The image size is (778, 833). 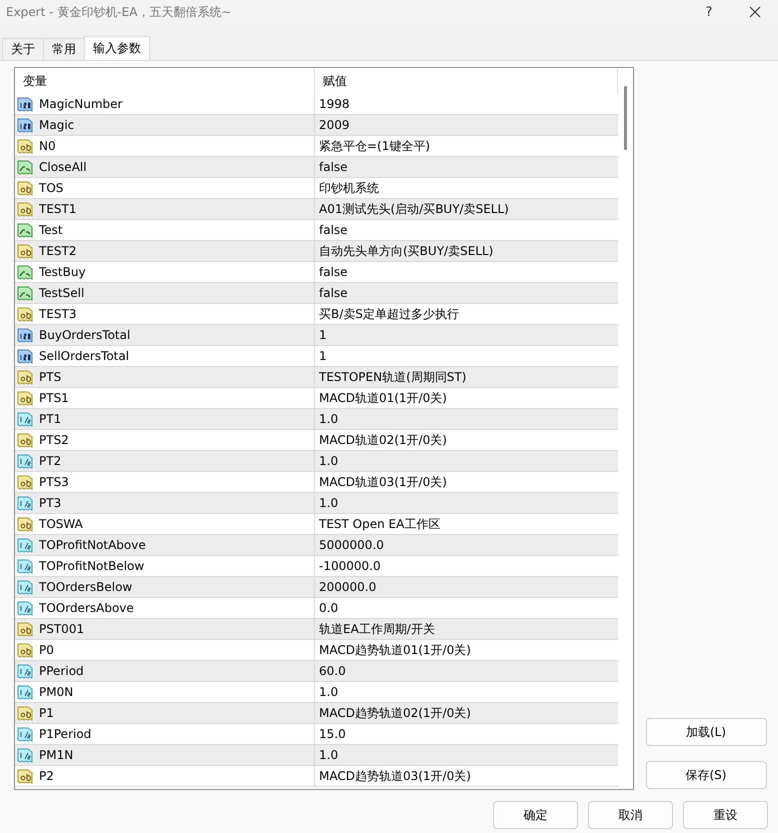 I want to click on parameter-name: TOProfitNotAbove, so click(x=92, y=545).